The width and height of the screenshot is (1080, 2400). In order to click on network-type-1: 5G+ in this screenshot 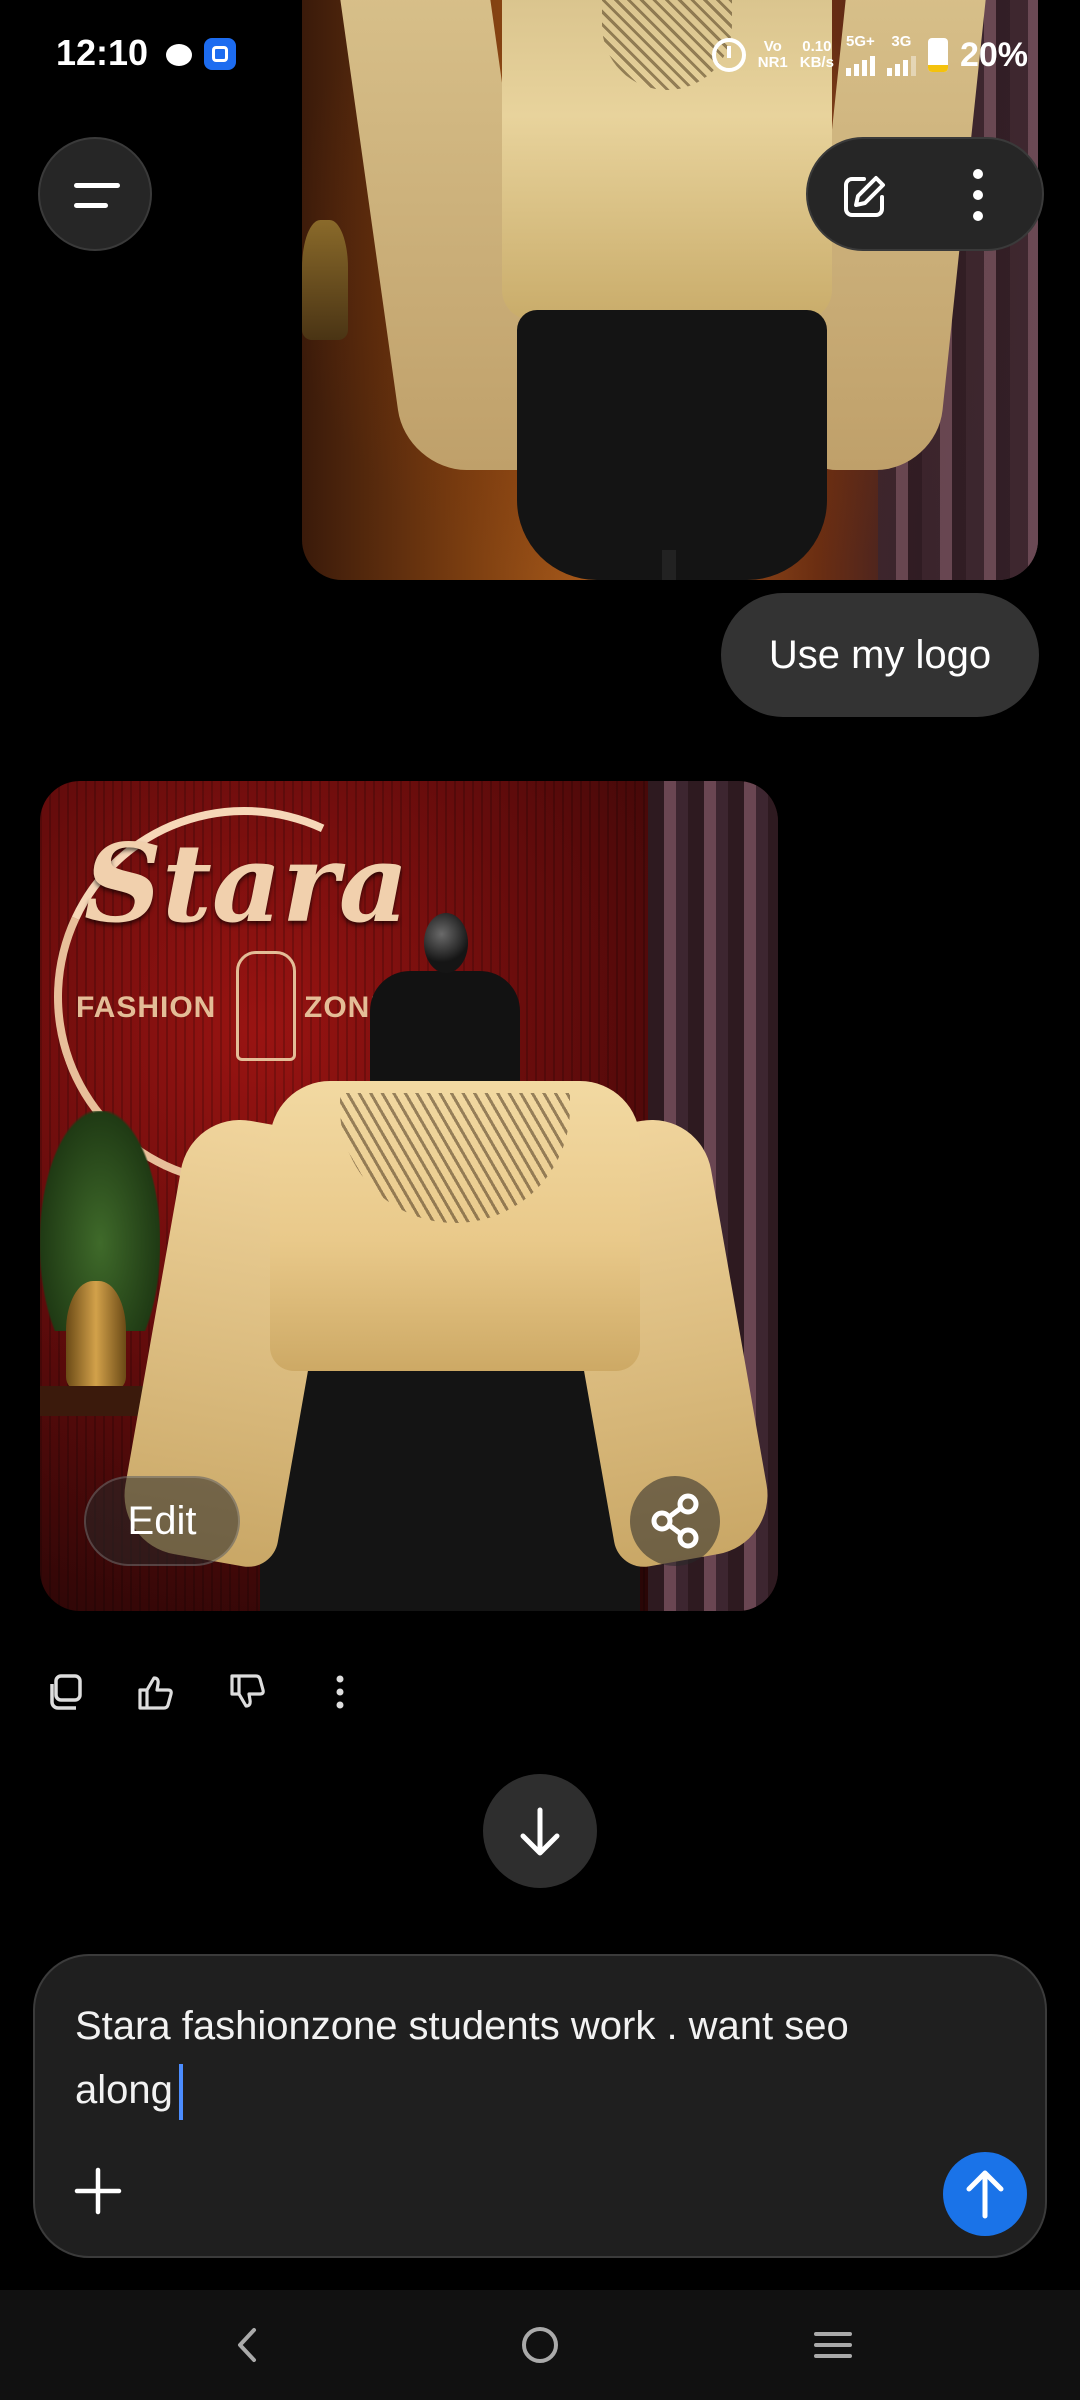, I will do `click(860, 41)`.